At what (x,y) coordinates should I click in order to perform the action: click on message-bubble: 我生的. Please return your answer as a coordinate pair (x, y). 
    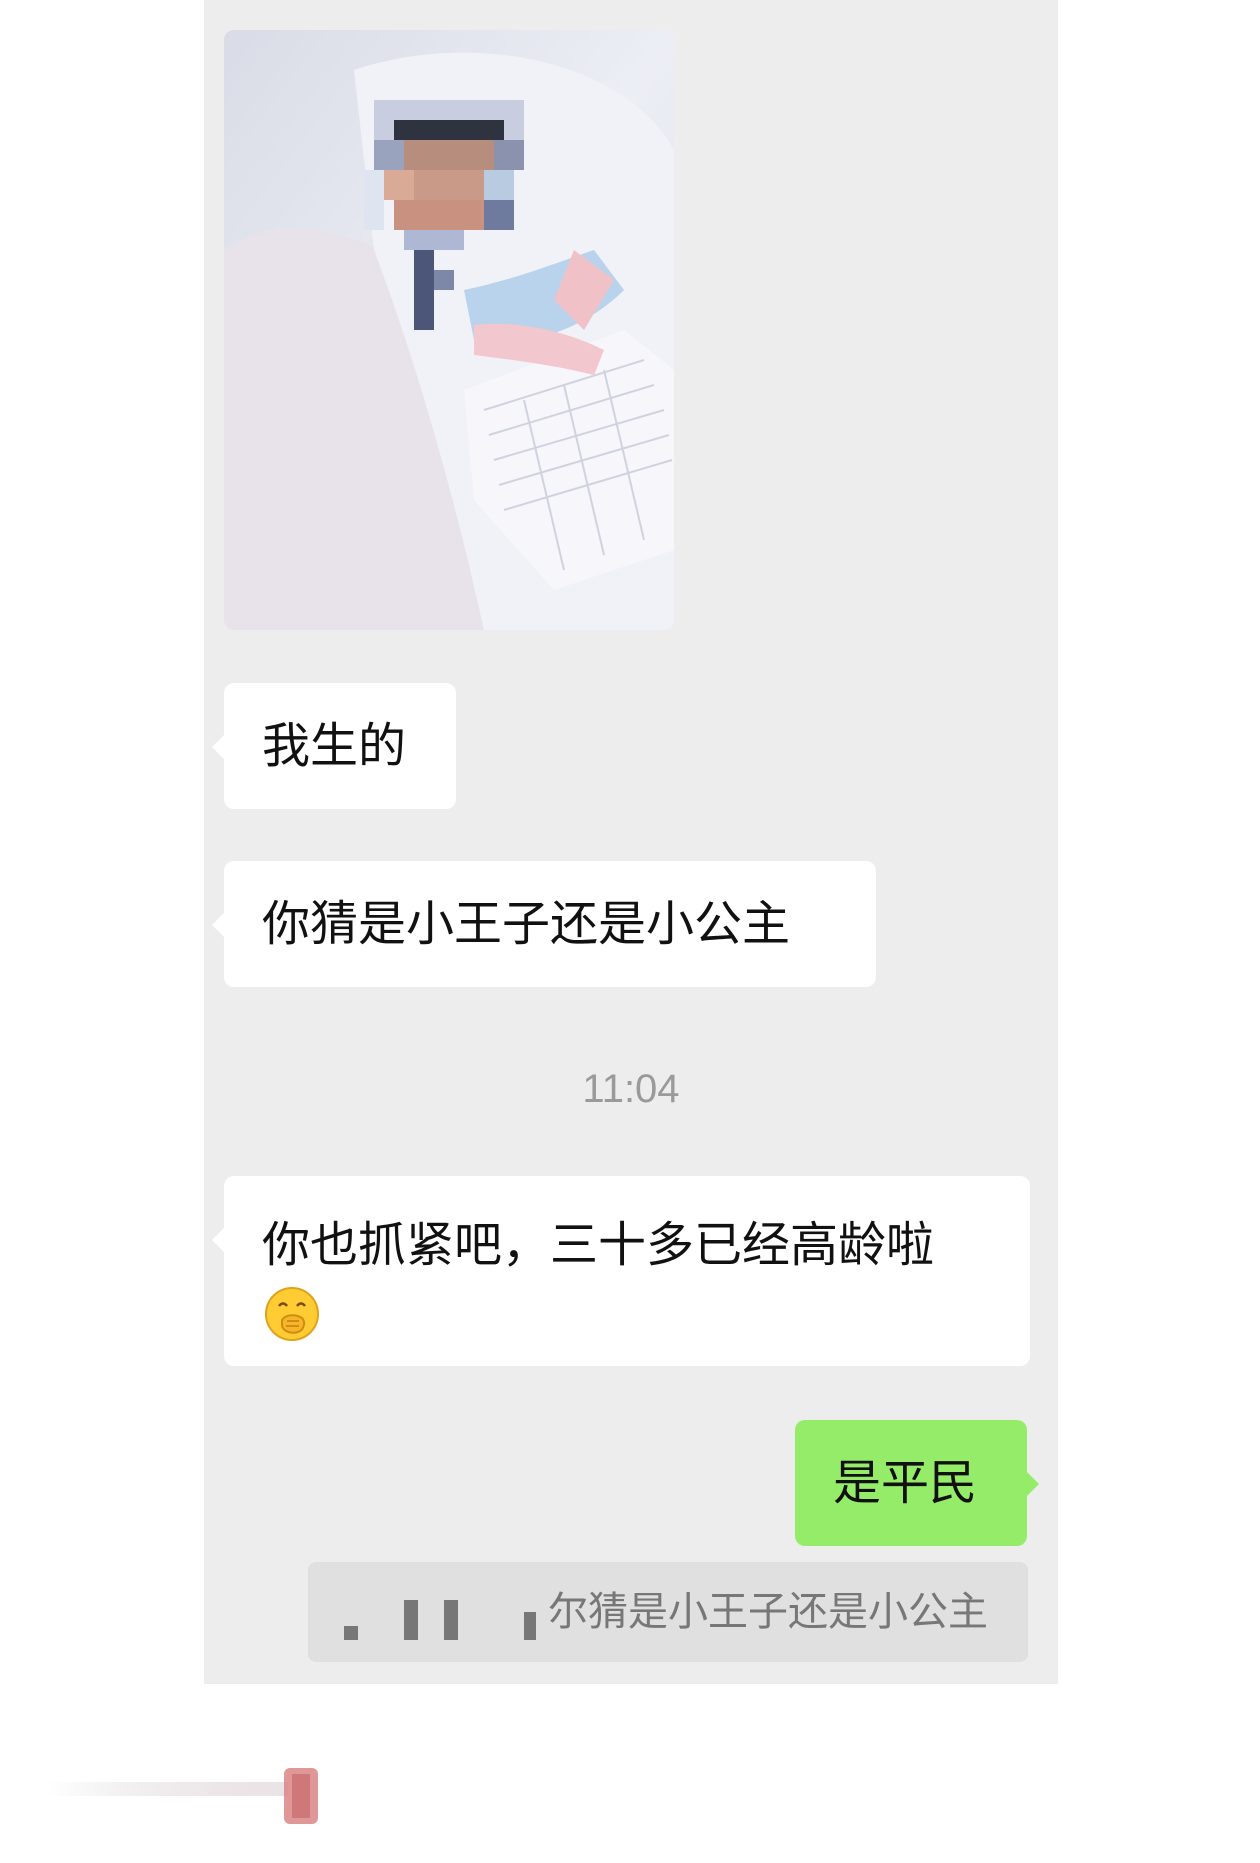
    Looking at the image, I should click on (334, 746).